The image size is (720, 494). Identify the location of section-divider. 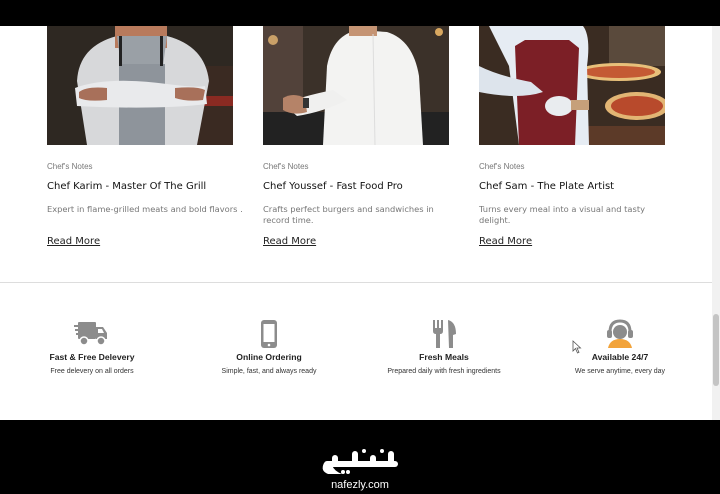
(356, 282).